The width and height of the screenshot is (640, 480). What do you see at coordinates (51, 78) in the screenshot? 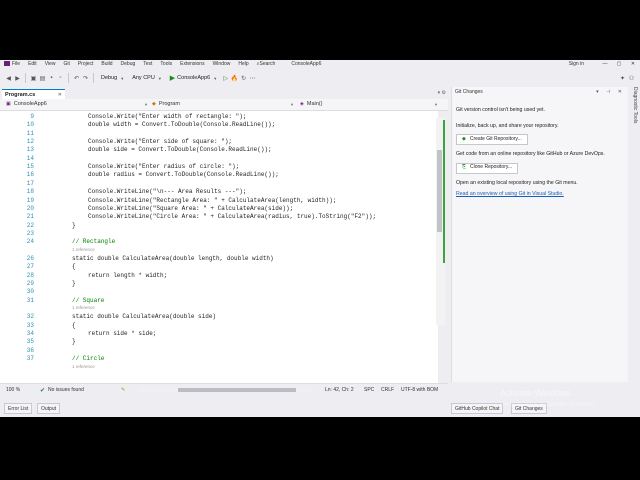
I see `save-icon: ▪` at bounding box center [51, 78].